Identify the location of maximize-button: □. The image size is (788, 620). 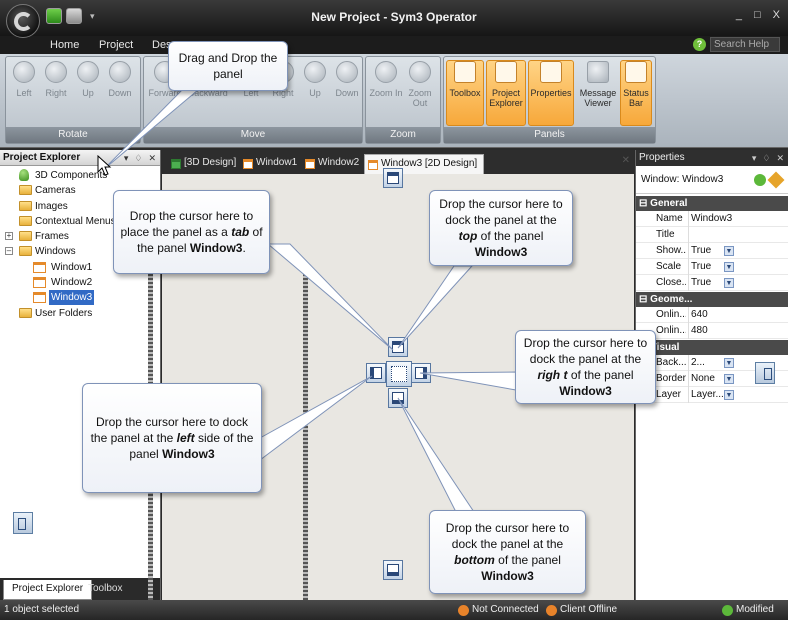
(757, 15).